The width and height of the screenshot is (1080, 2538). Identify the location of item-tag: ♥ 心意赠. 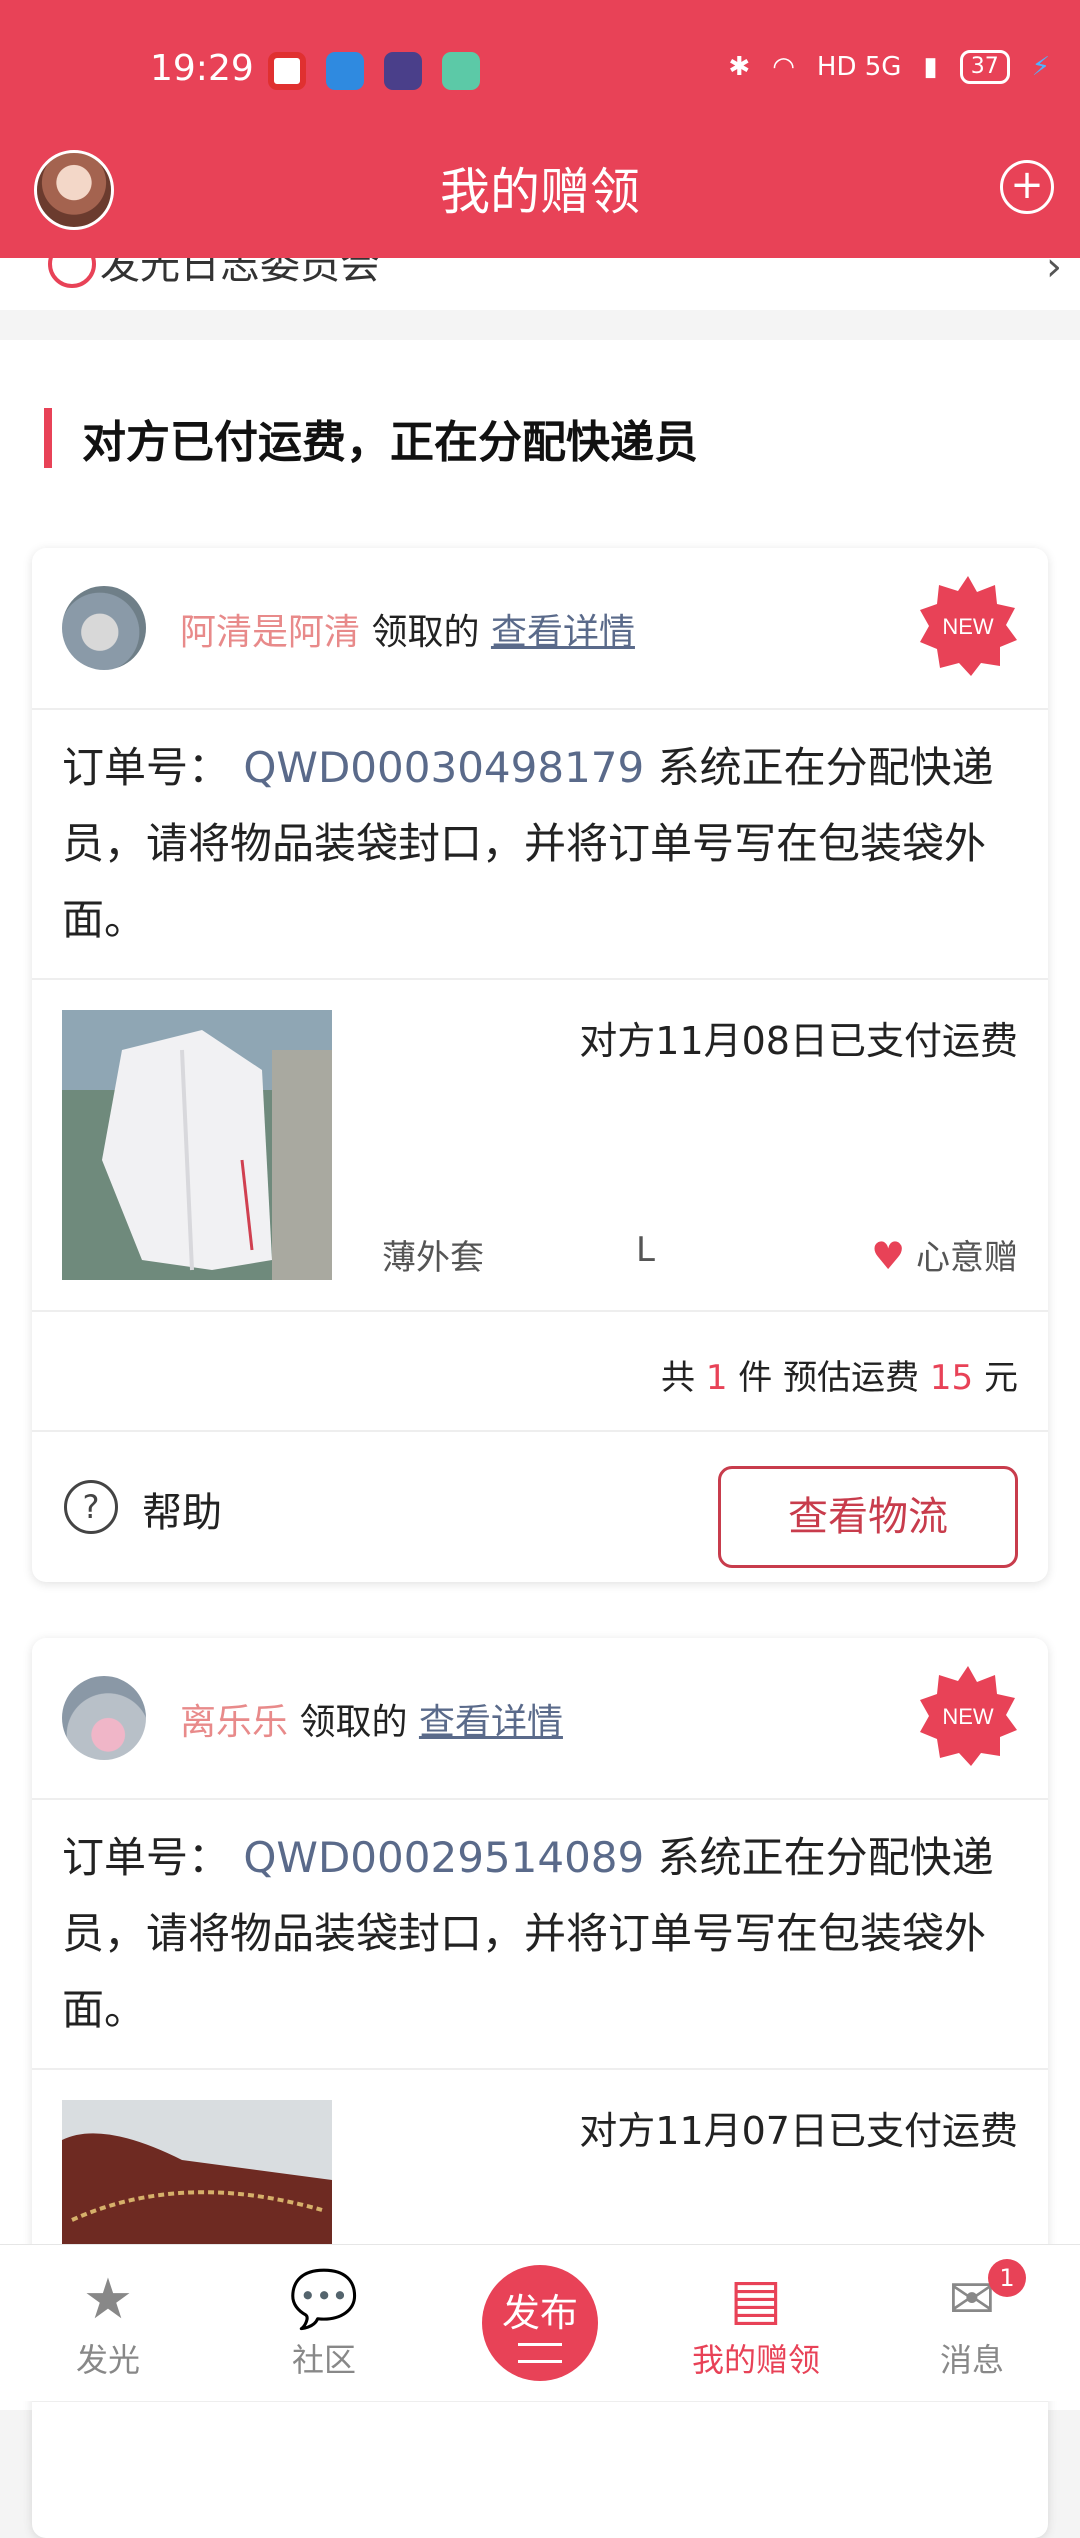
(944, 1254).